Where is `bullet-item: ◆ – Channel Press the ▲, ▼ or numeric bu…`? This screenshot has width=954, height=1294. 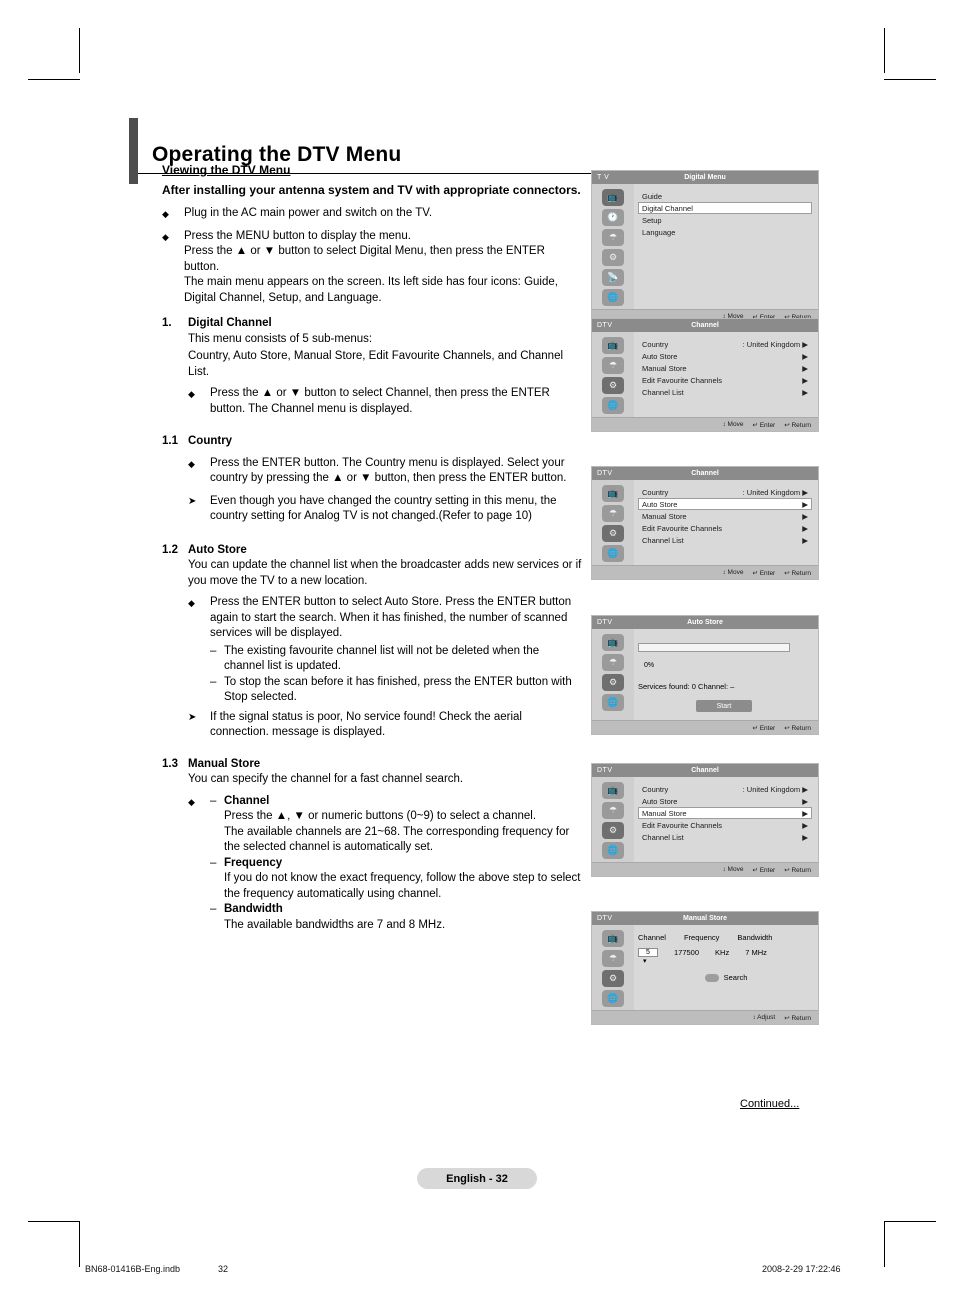
bullet-item: ◆ – Channel Press the ▲, ▼ or numeric bu… is located at coordinates (385, 864).